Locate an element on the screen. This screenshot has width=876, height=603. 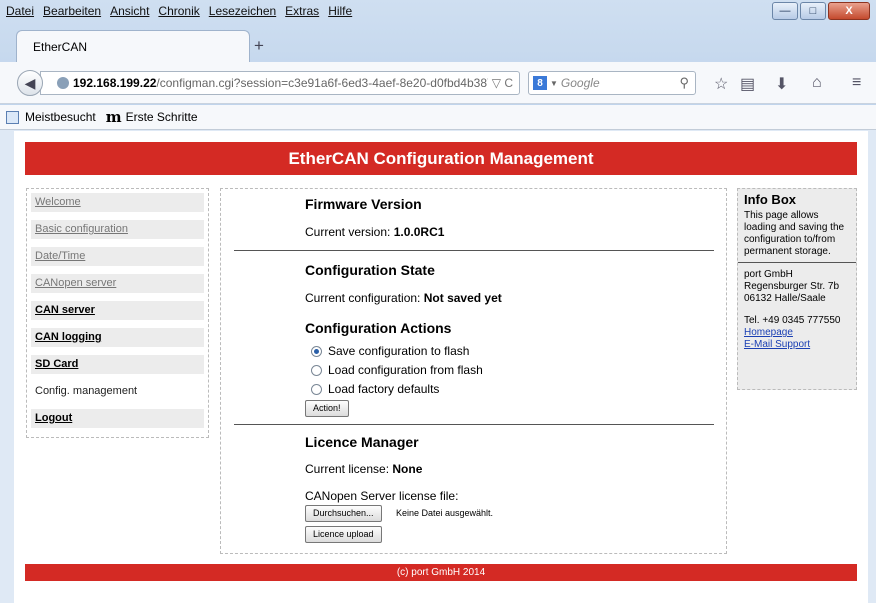
radio-label: Save configuration to flash is located at coordinates (399, 351).